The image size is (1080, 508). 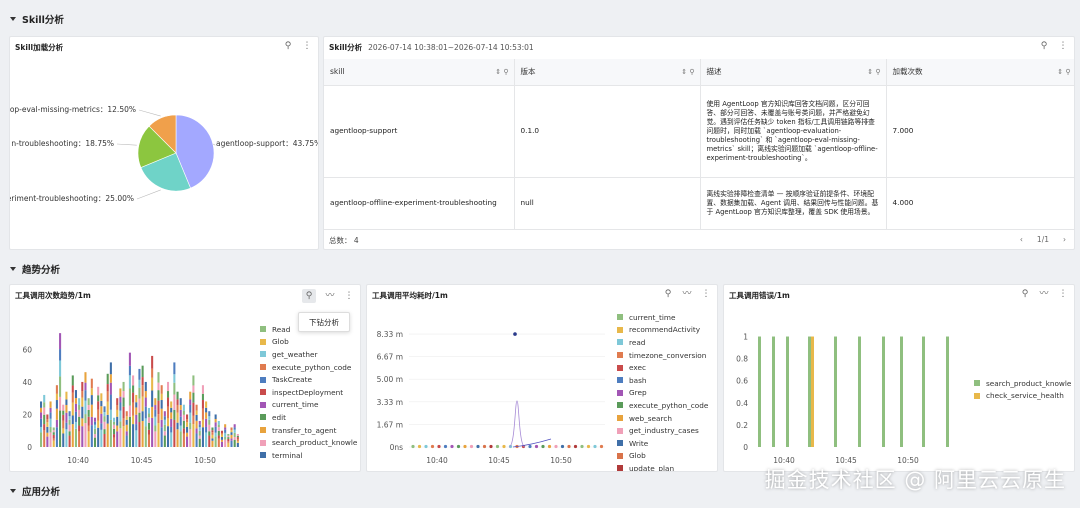 I want to click on y-tick-label: 0.8, so click(x=742, y=359).